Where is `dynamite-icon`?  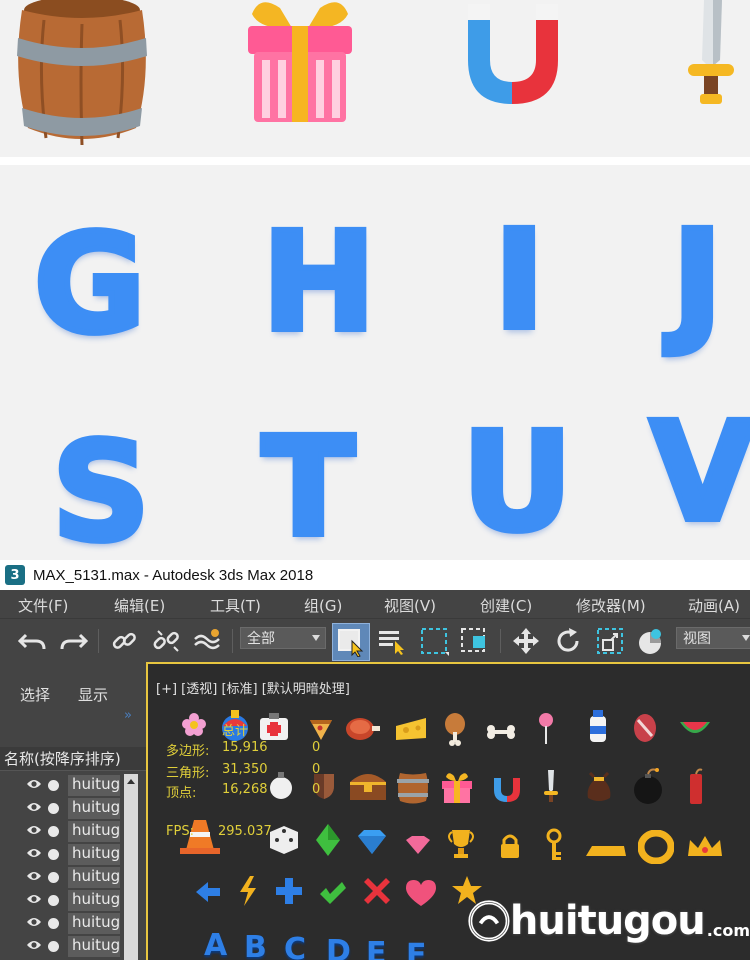
dynamite-icon is located at coordinates (696, 786).